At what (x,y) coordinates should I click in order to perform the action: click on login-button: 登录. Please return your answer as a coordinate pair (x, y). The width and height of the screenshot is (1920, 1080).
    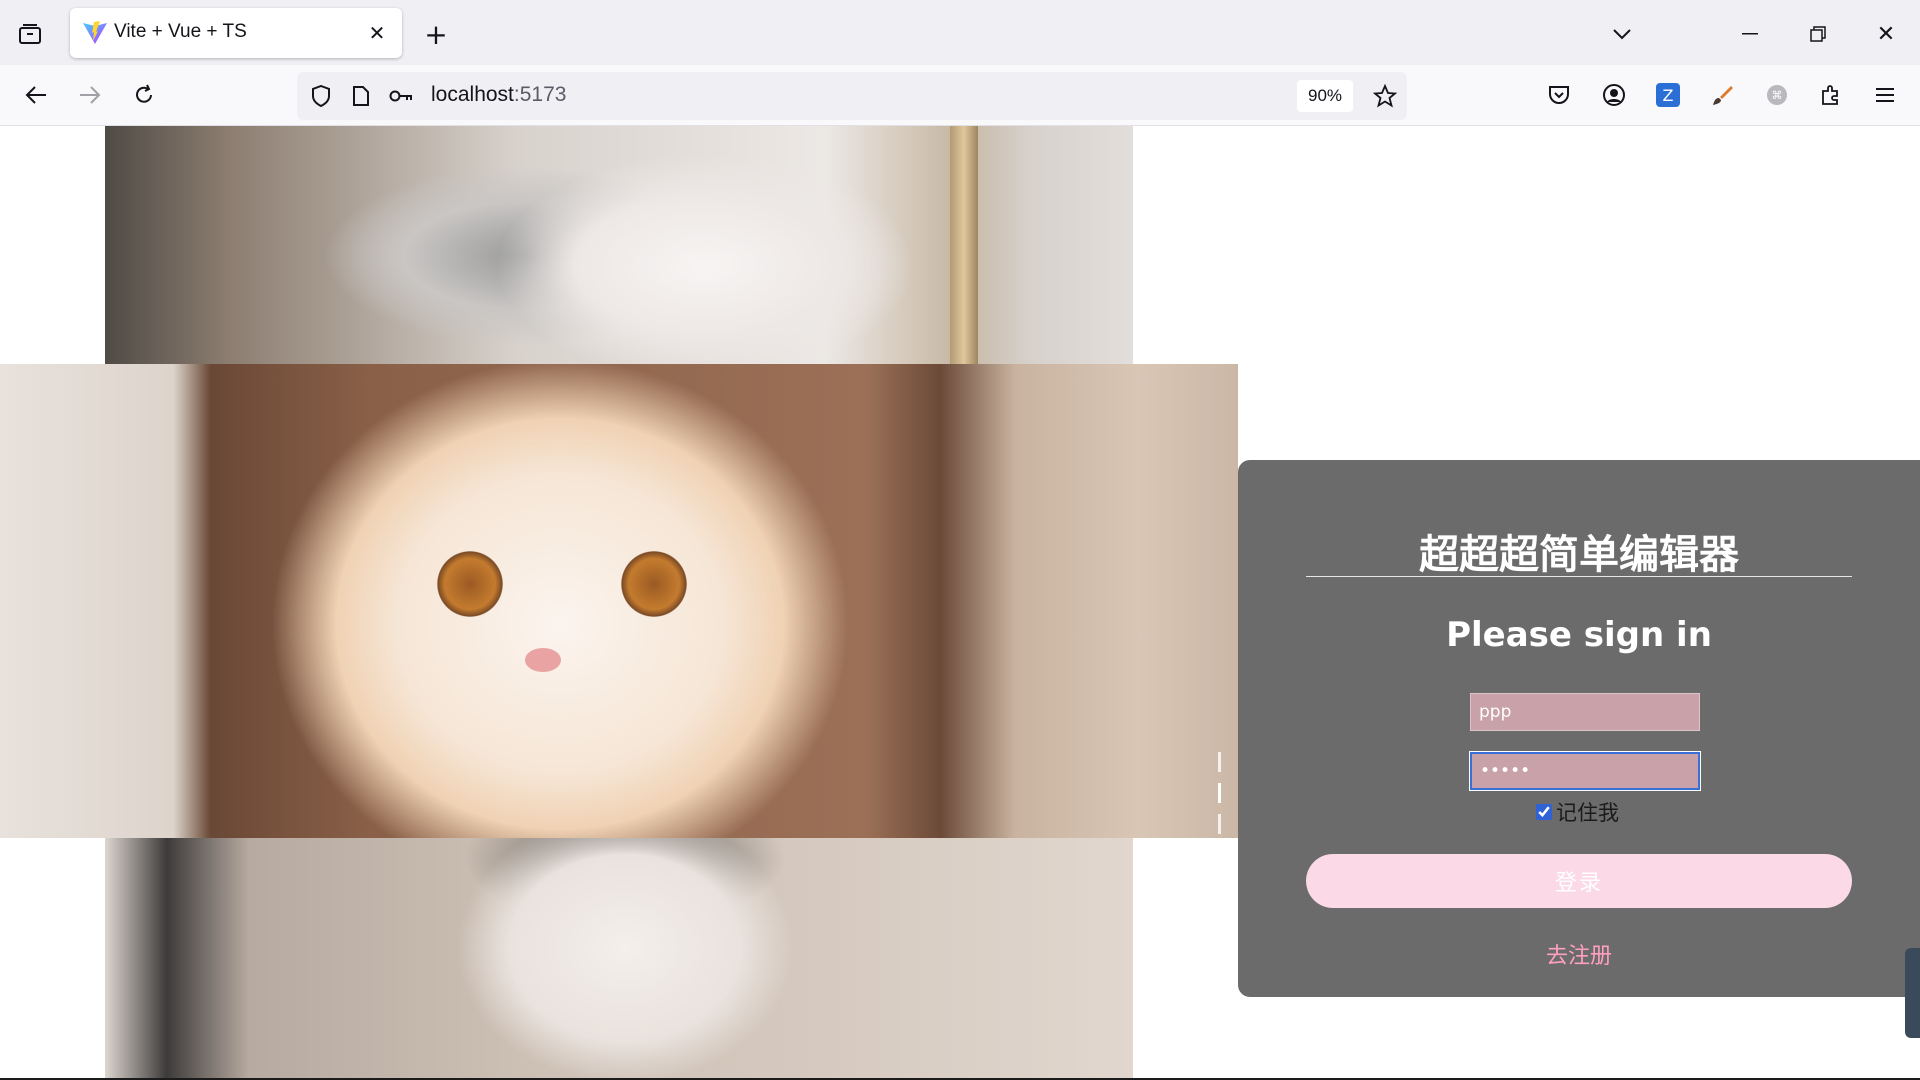
    Looking at the image, I should click on (1579, 881).